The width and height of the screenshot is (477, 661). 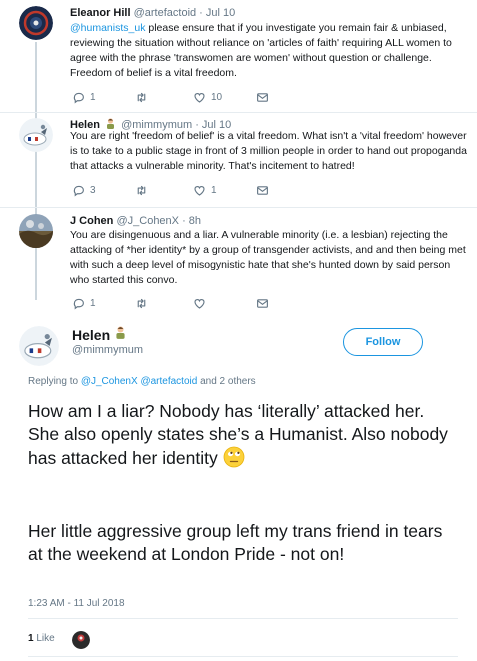 I want to click on replying-prefix: Replying to, so click(x=54, y=381).